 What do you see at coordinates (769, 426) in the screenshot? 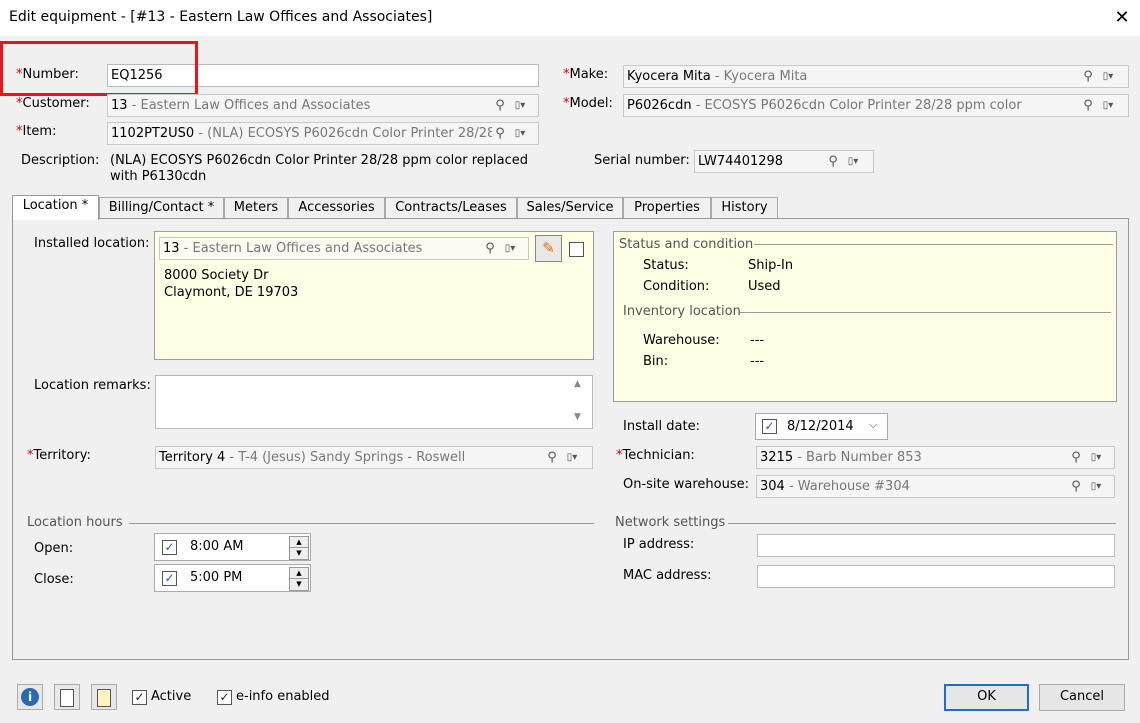
I see `install-date-checkbox: ✓` at bounding box center [769, 426].